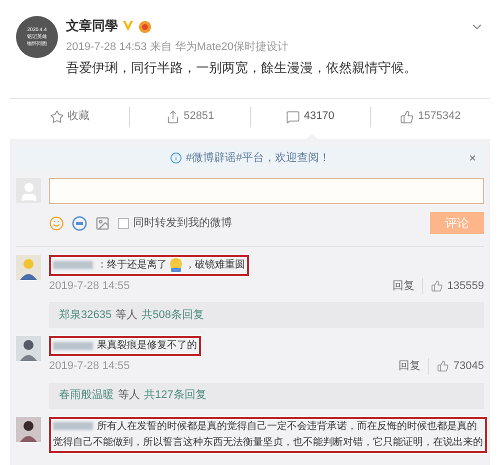 The image size is (500, 465). I want to click on post-text: 吾爱伊琍，同行半路，一别两宽，餘生漫漫，依然親情守候。, so click(242, 68).